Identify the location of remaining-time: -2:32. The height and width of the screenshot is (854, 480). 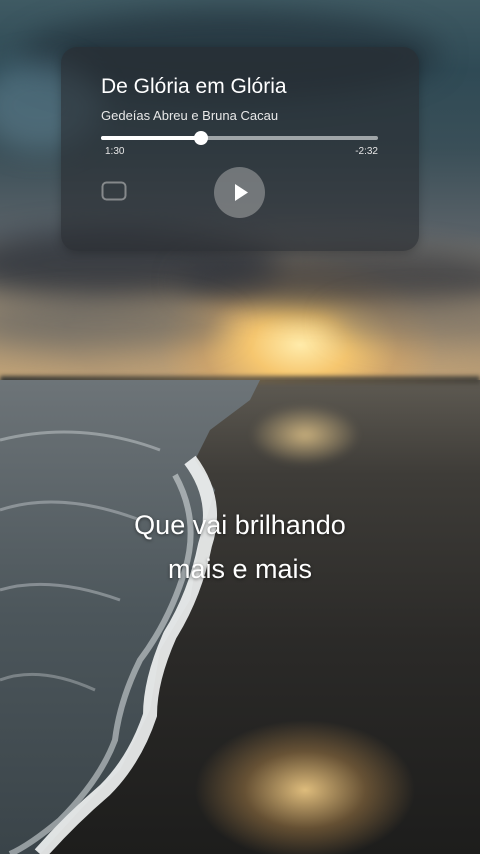
(366, 151).